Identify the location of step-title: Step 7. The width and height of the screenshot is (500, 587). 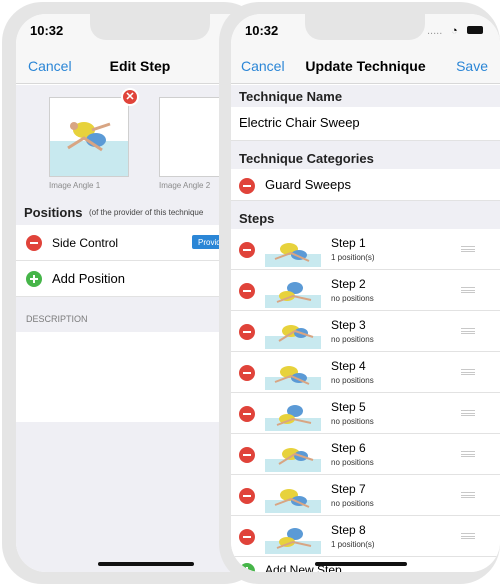
(348, 489).